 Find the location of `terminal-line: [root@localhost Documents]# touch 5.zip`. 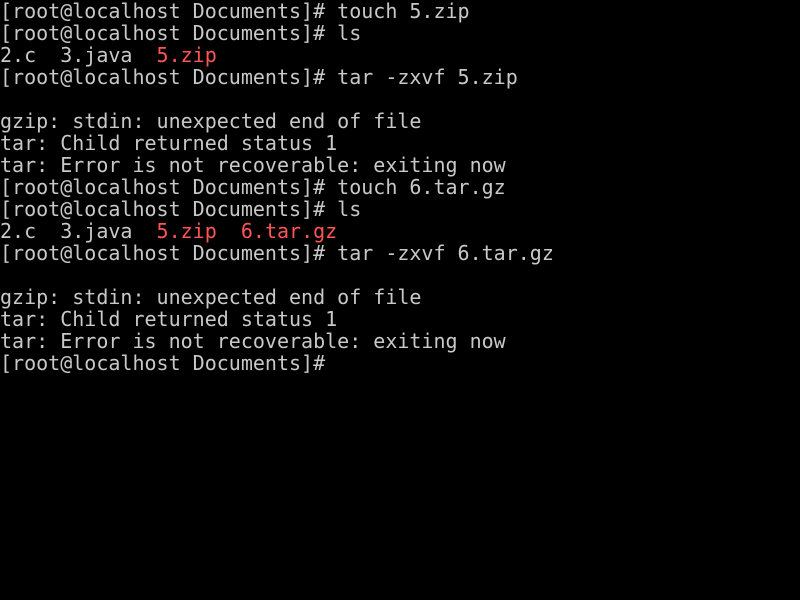

terminal-line: [root@localhost Documents]# touch 5.zip is located at coordinates (235, 11).